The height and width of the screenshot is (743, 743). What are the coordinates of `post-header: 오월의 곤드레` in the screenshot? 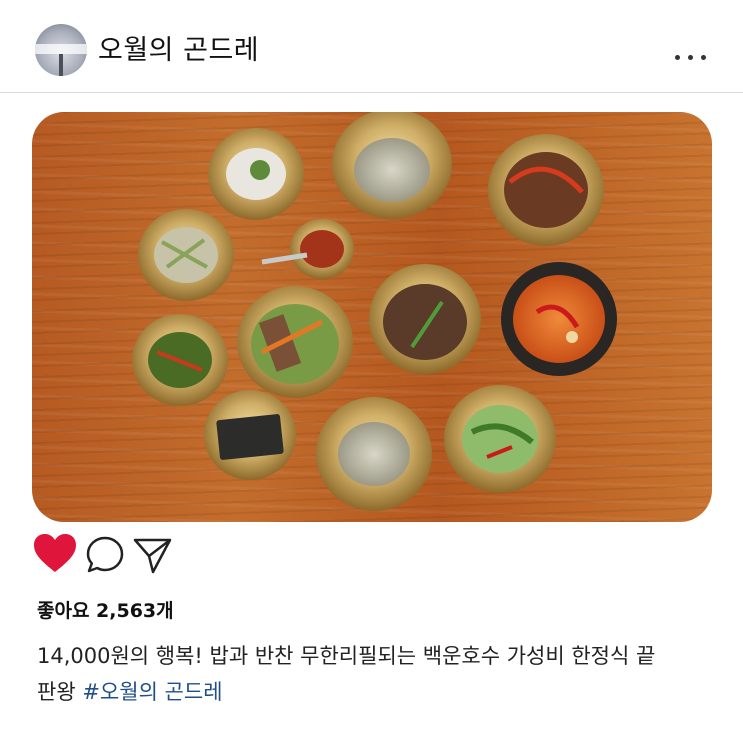 It's located at (371, 46).